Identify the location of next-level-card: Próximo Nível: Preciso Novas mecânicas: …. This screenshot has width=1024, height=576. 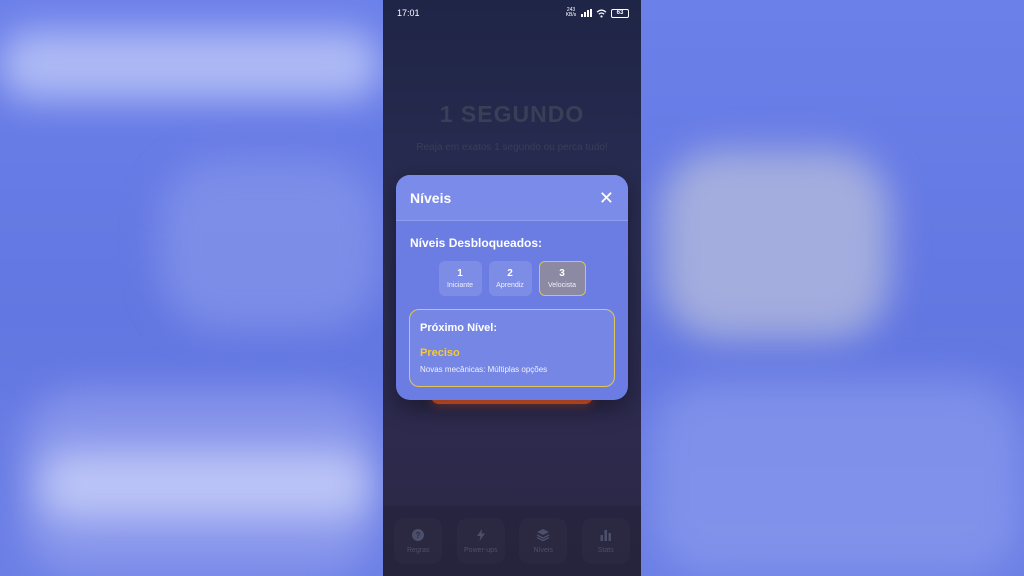
(512, 348).